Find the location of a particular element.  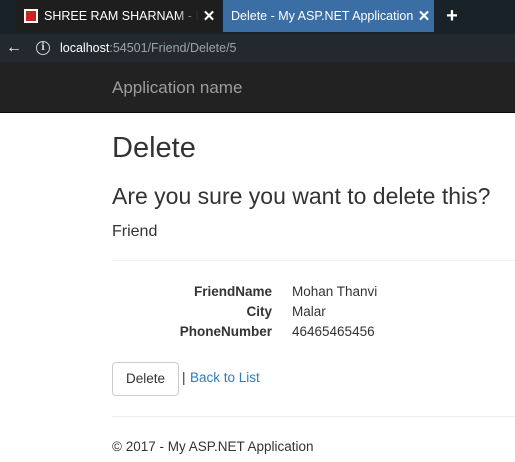

delete-button: Delete is located at coordinates (145, 379).